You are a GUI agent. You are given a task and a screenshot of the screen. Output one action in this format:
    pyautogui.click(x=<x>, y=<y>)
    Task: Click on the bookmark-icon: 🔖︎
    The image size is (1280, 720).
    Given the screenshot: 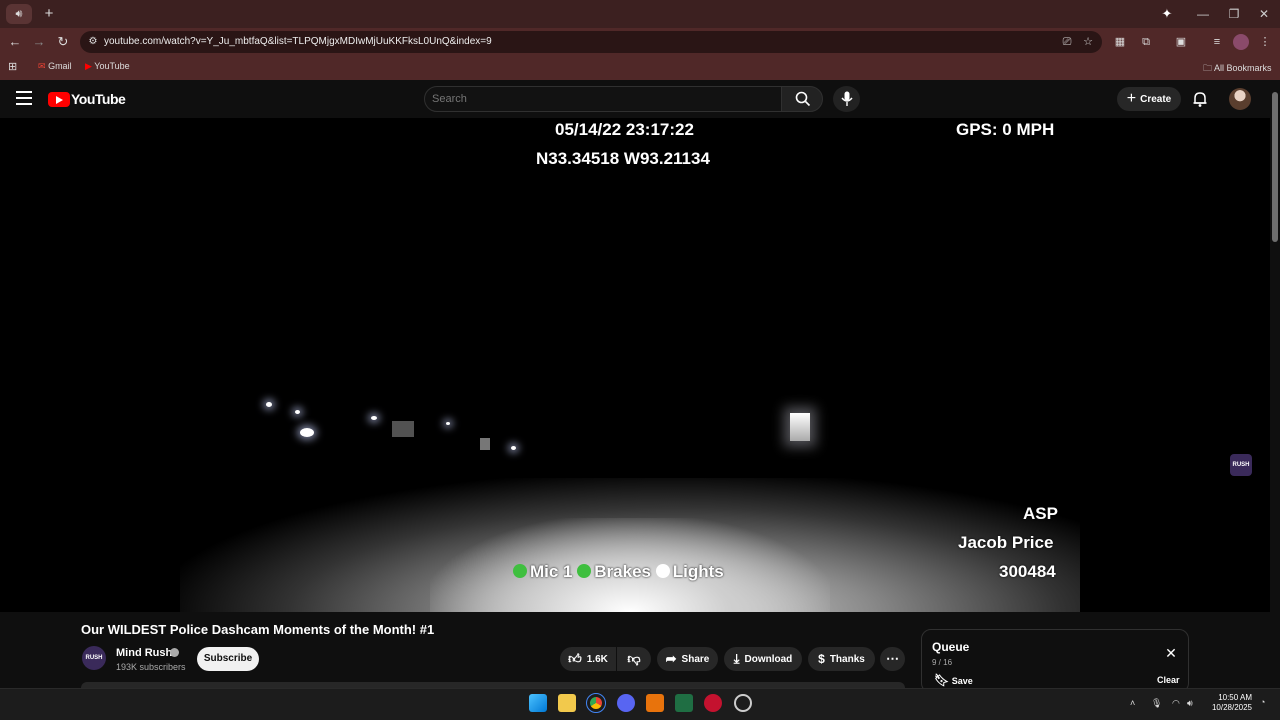 What is the action you would take?
    pyautogui.click(x=942, y=680)
    